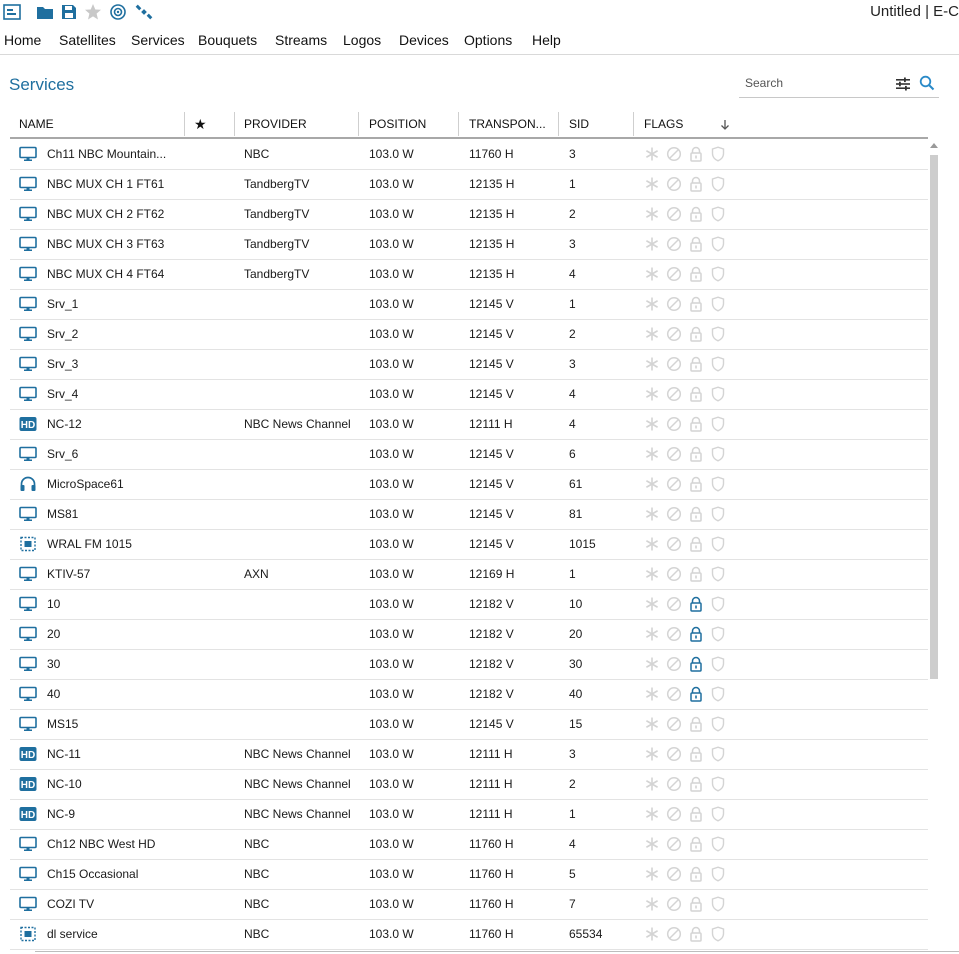  I want to click on column-header-name: NAME, so click(36, 124).